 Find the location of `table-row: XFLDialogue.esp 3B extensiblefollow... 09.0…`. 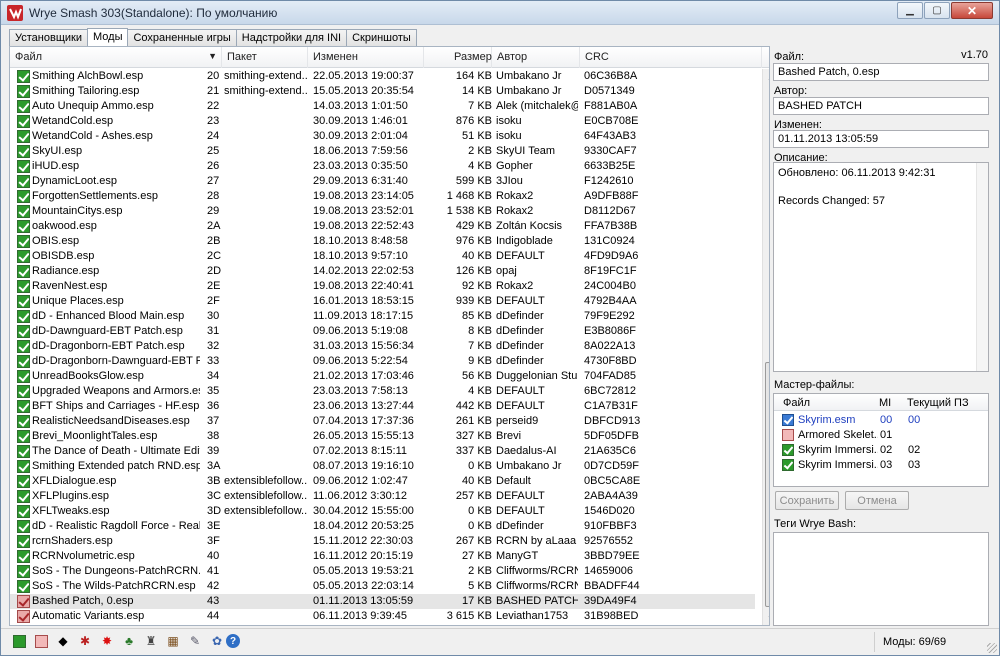

table-row: XFLDialogue.esp 3B extensiblefollow... 09.0… is located at coordinates (382, 481).